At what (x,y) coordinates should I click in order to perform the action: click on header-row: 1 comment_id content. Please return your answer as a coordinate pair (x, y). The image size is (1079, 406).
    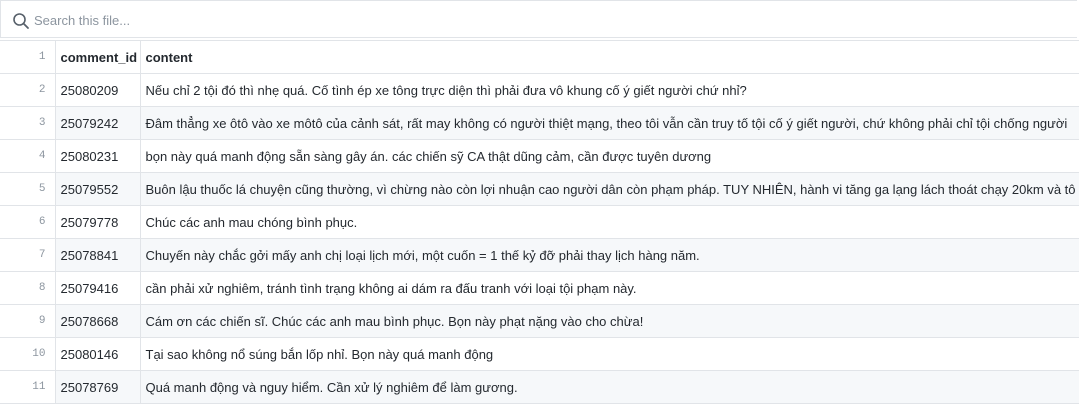
    Looking at the image, I should click on (539, 57).